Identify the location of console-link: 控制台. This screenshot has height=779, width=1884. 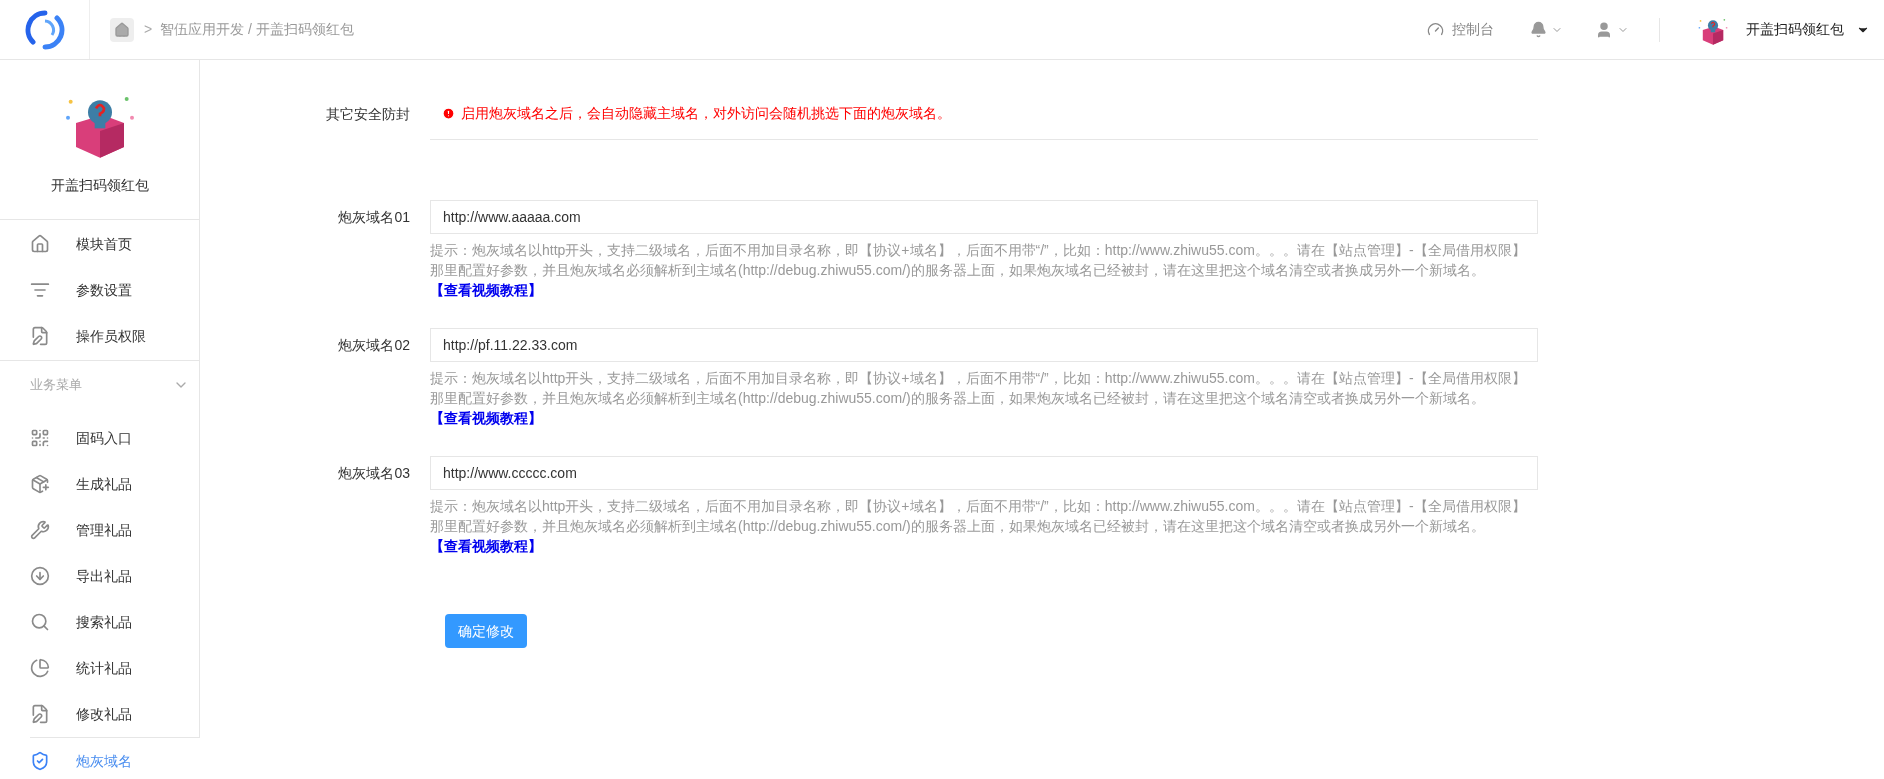
(1460, 29).